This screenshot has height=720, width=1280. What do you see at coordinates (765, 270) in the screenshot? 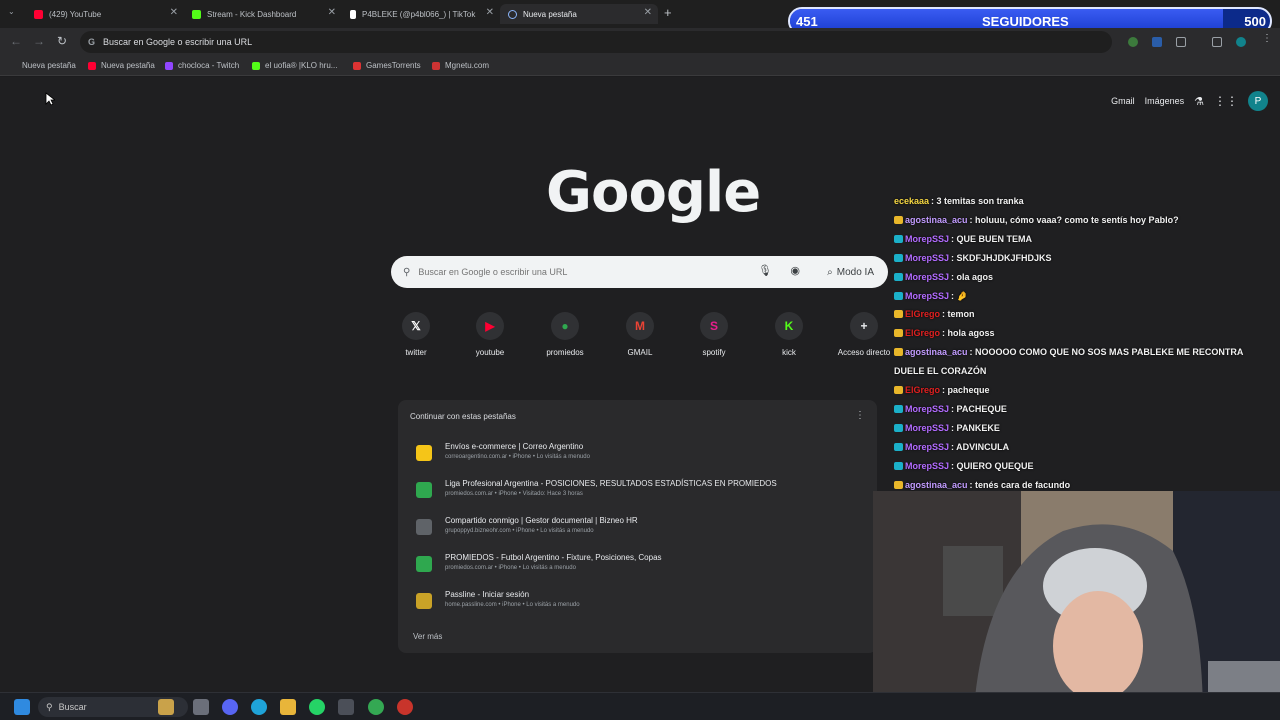
I see `microphone-icon: 🎙` at bounding box center [765, 270].